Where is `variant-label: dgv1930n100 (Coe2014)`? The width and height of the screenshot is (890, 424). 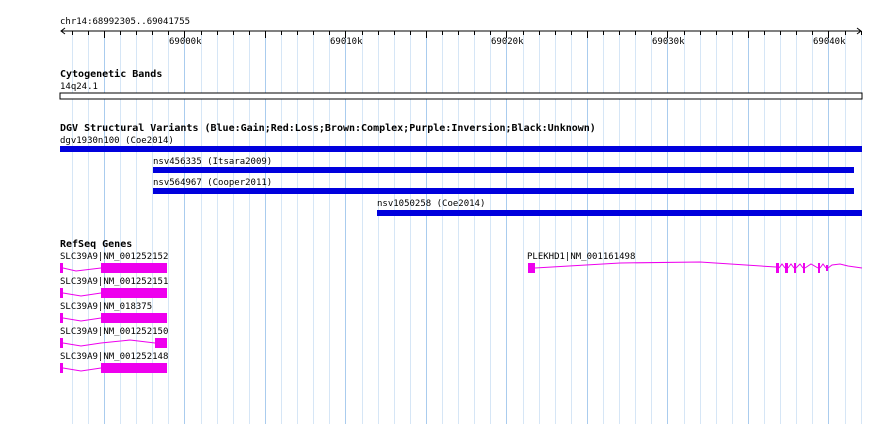
variant-label: dgv1930n100 (Coe2014) is located at coordinates (117, 141).